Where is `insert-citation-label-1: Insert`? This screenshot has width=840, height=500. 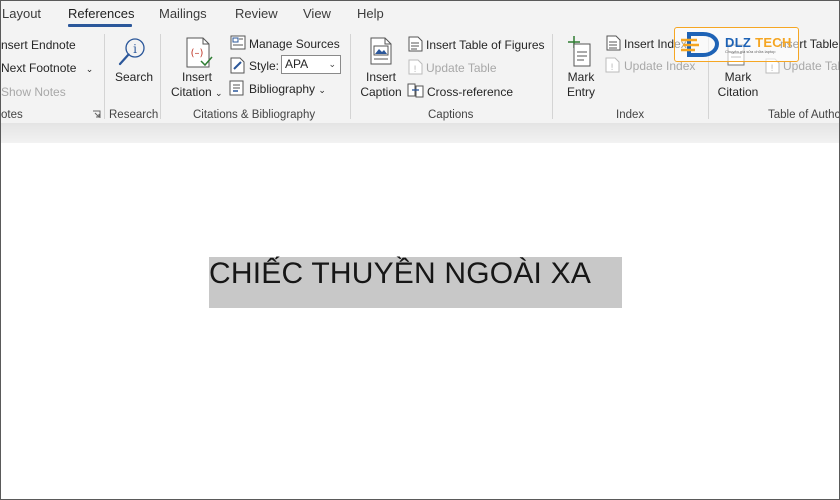 insert-citation-label-1: Insert is located at coordinates (197, 77).